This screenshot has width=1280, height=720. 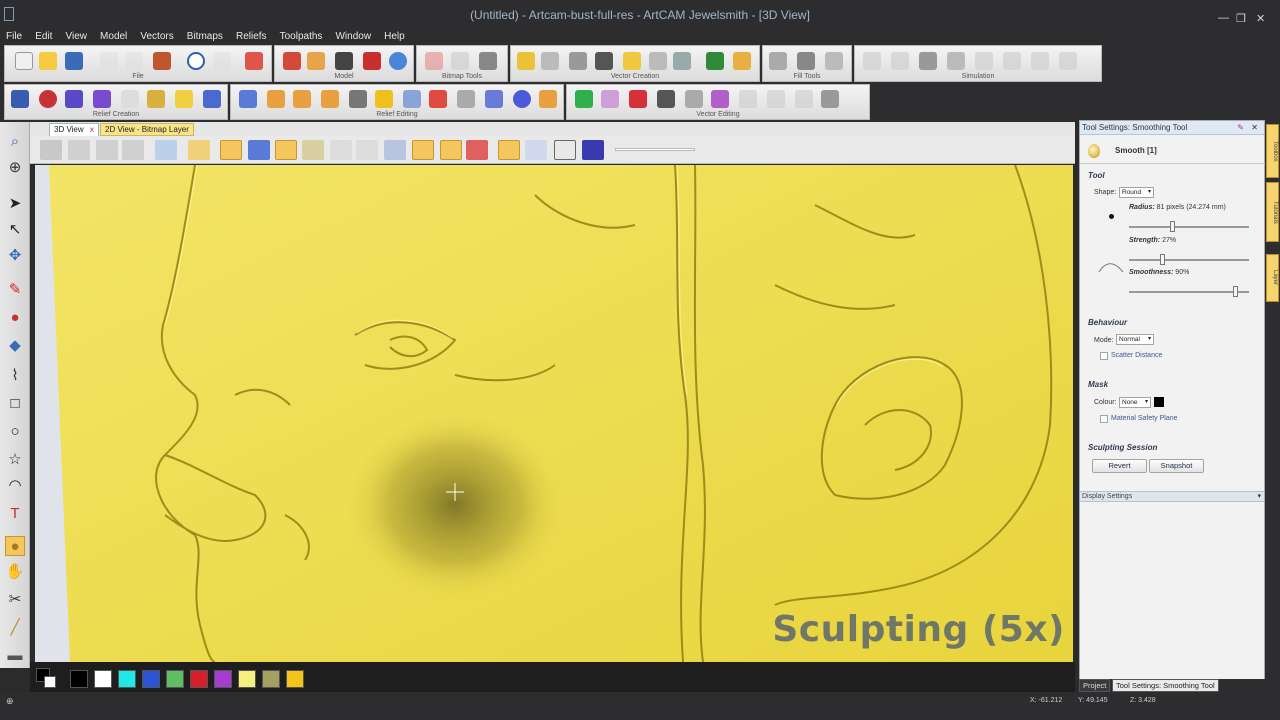 What do you see at coordinates (1095, 685) in the screenshot?
I see `tab-project: Project` at bounding box center [1095, 685].